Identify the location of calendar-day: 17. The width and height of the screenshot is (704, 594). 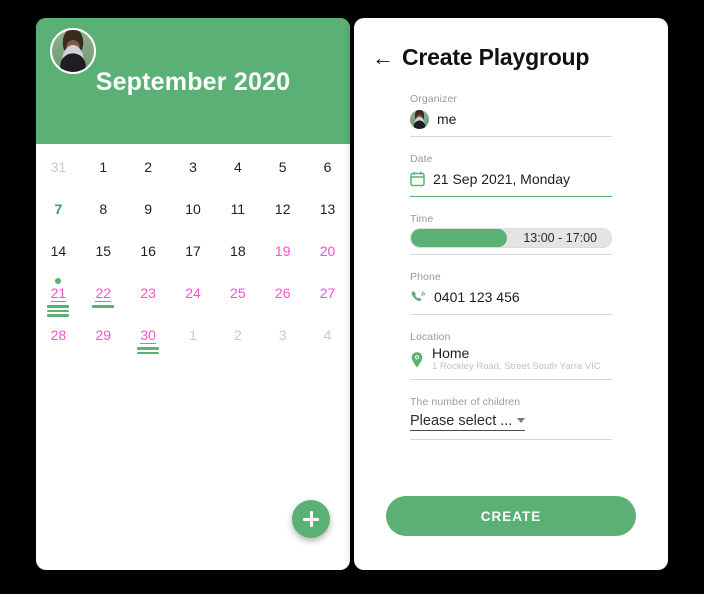
(193, 257).